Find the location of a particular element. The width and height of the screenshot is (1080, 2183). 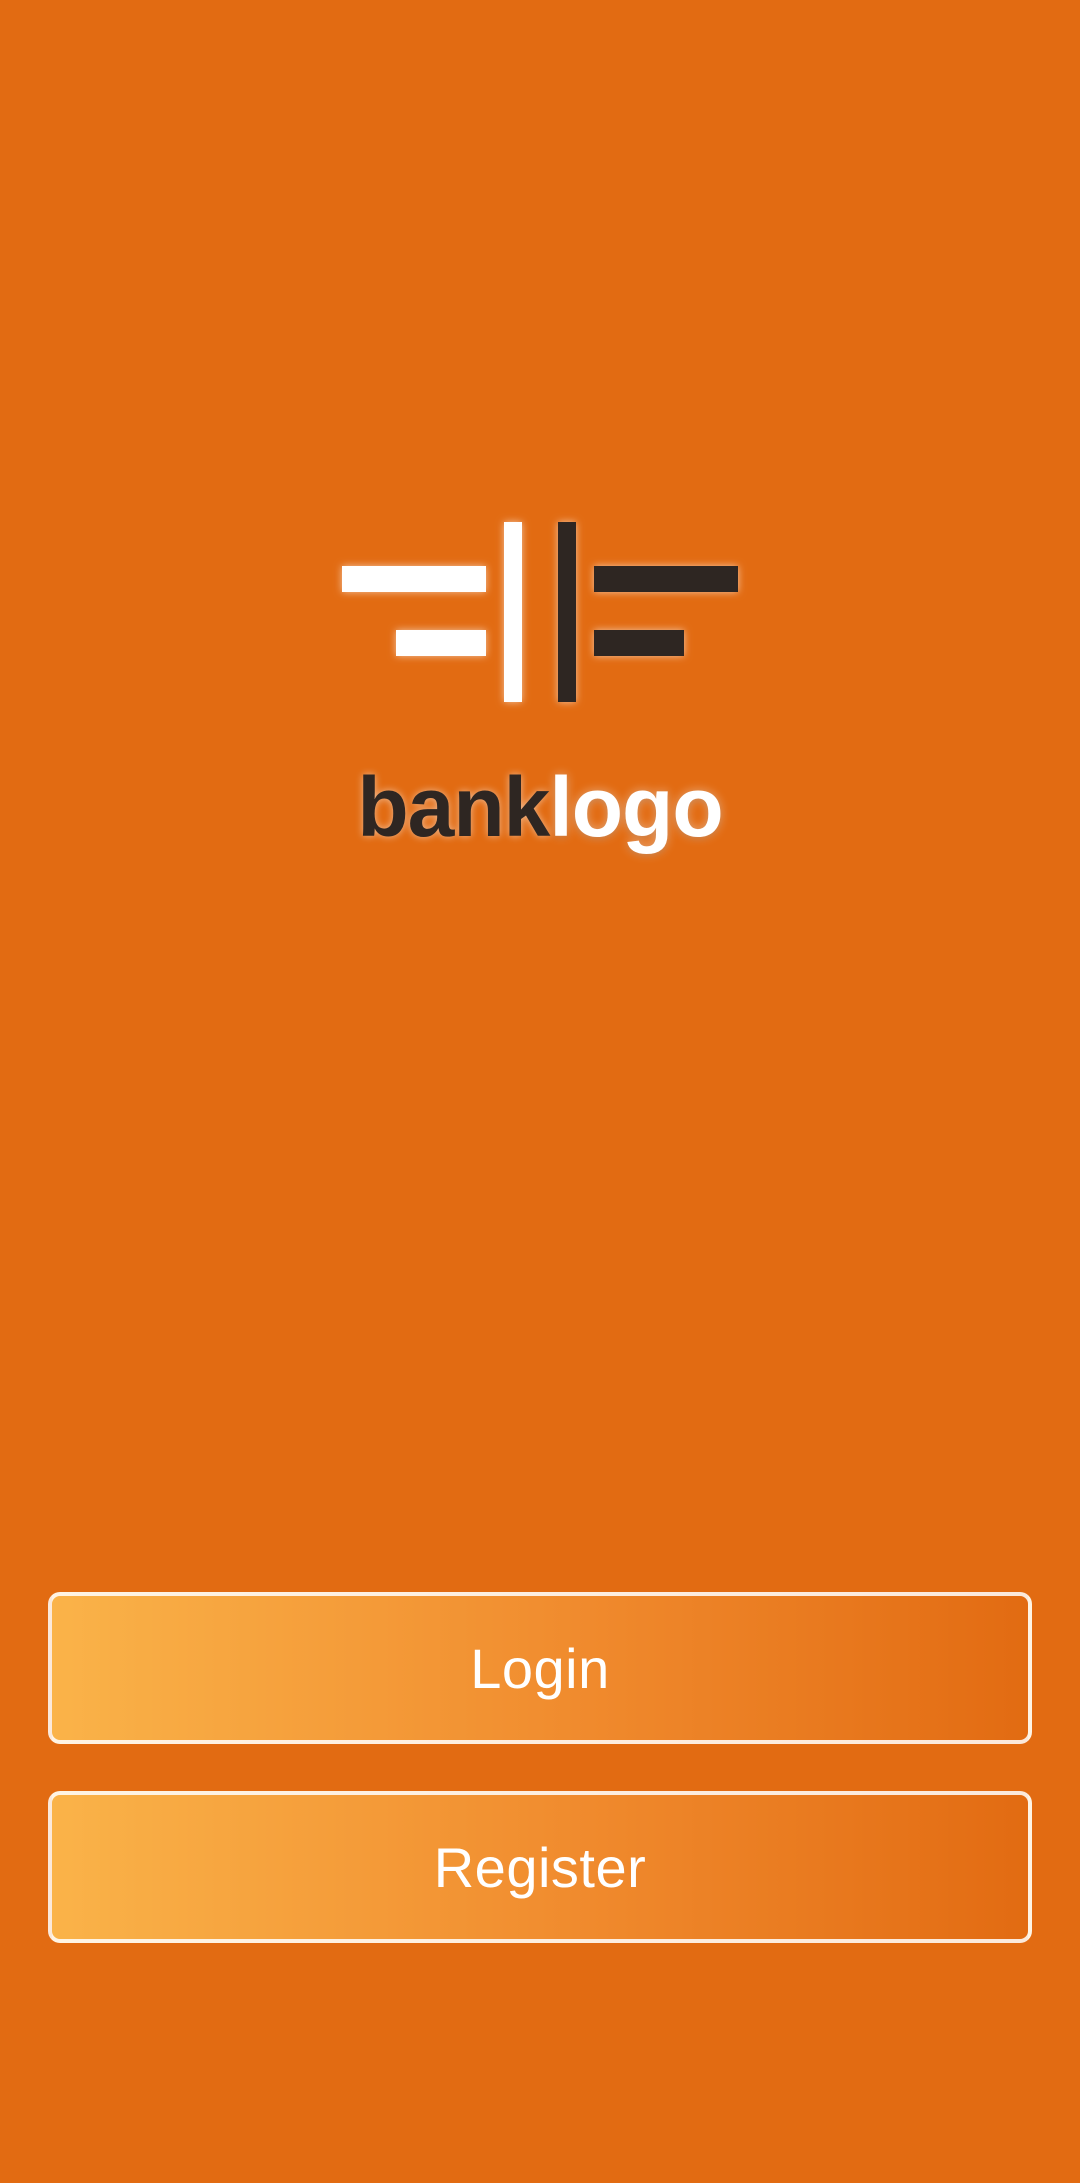

bank-logo-mark-icon is located at coordinates (540, 612).